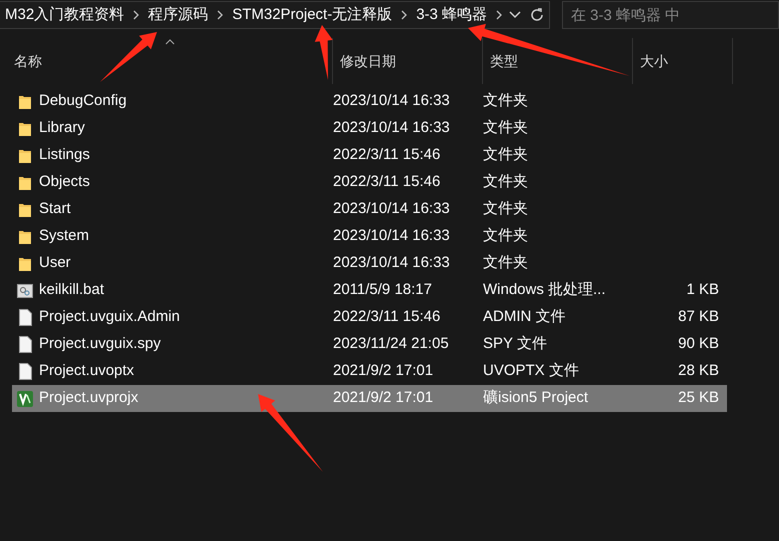  I want to click on file-name: Project.uvguix.spy, so click(100, 344).